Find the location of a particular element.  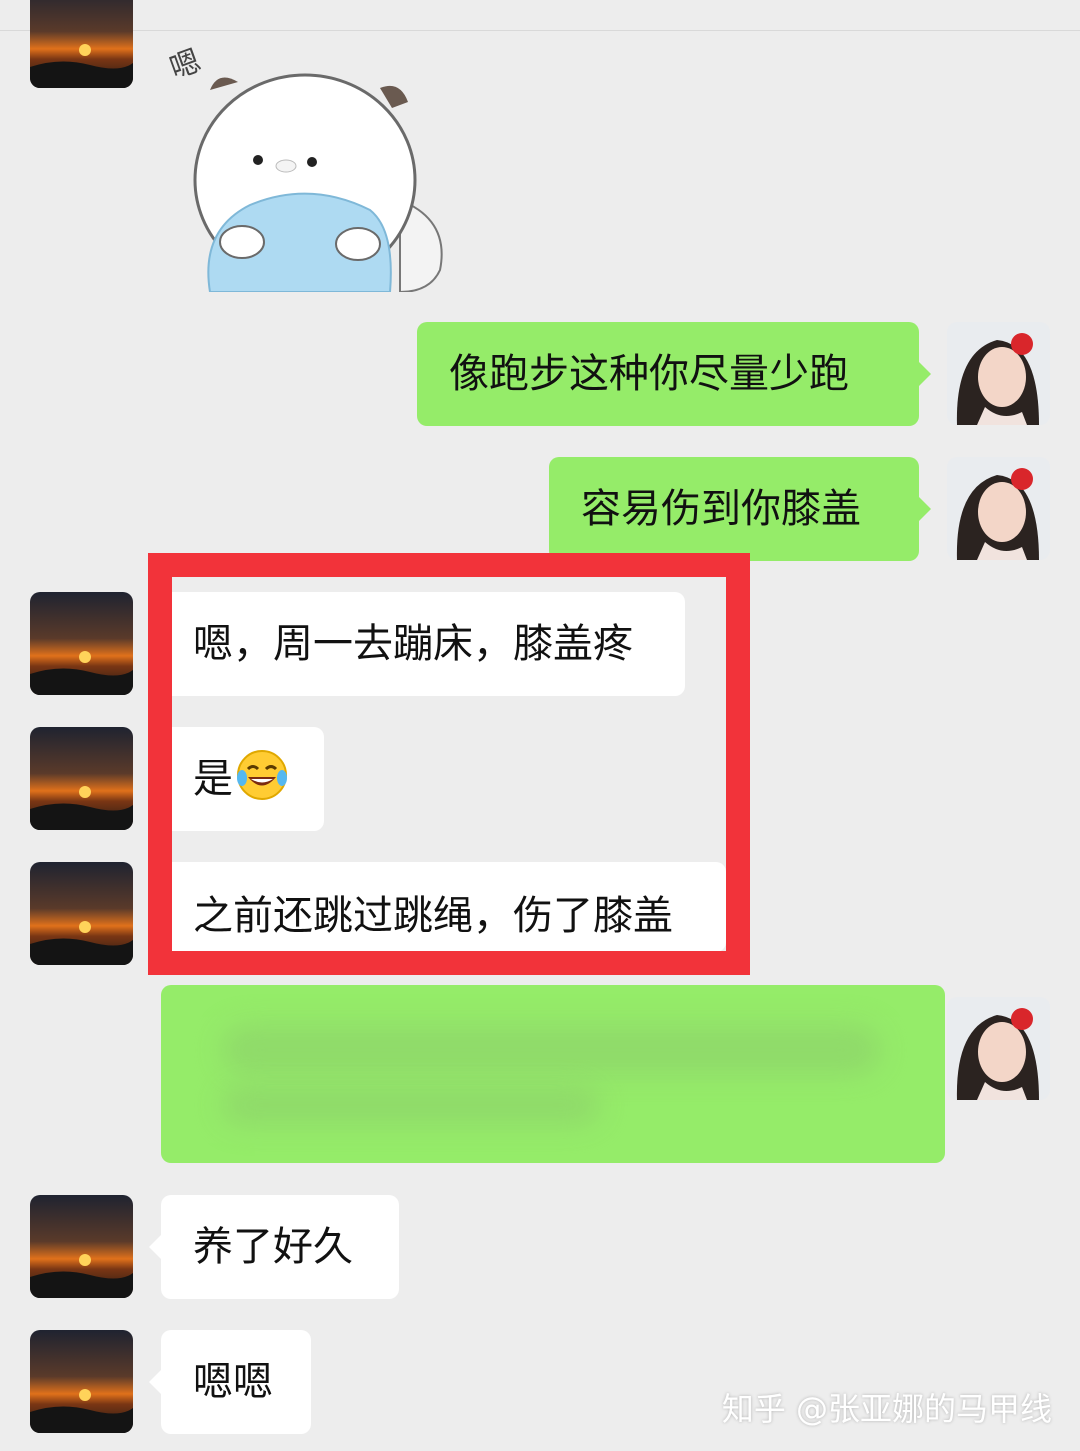

message-bubble-contact: 嗯嗯 is located at coordinates (230, 1382).